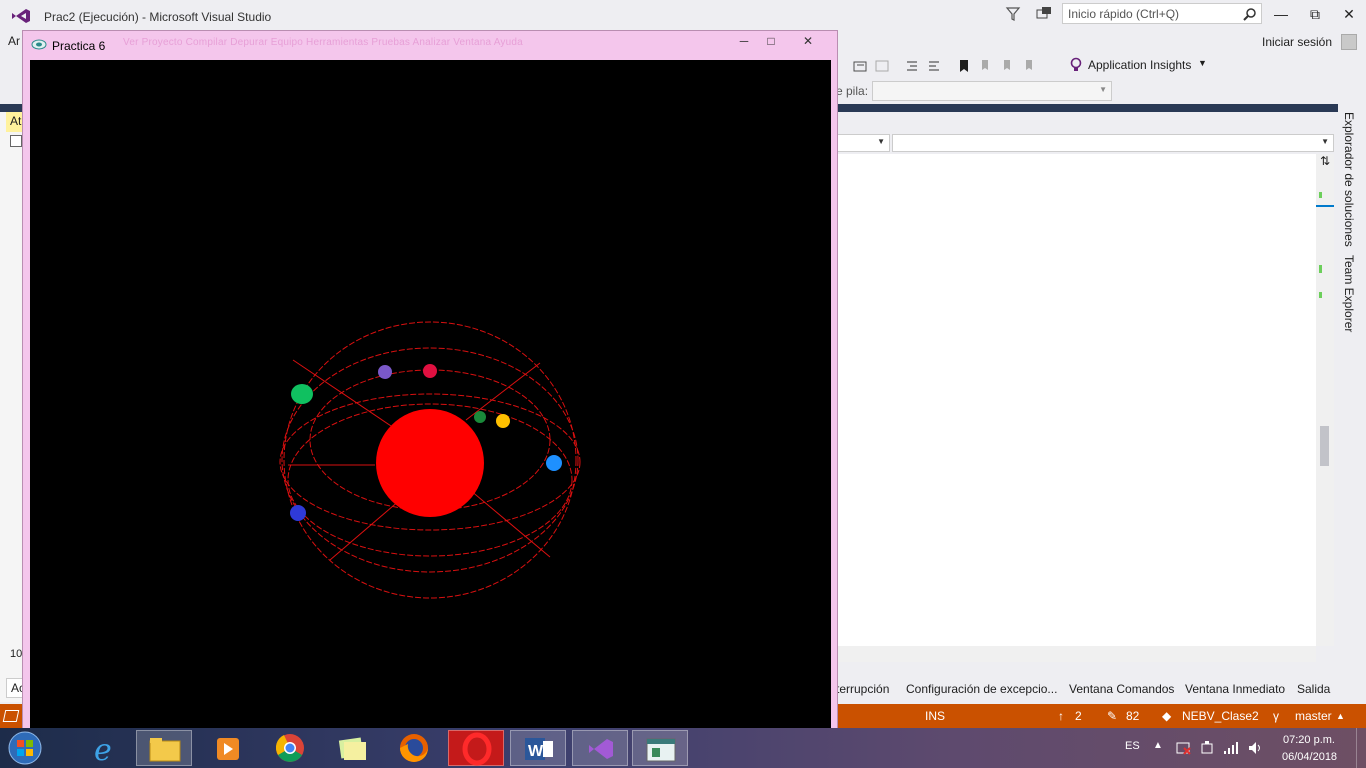 This screenshot has height=768, width=1366. Describe the element at coordinates (1078, 716) in the screenshot. I see `unpushed-commits-count: 2` at that location.